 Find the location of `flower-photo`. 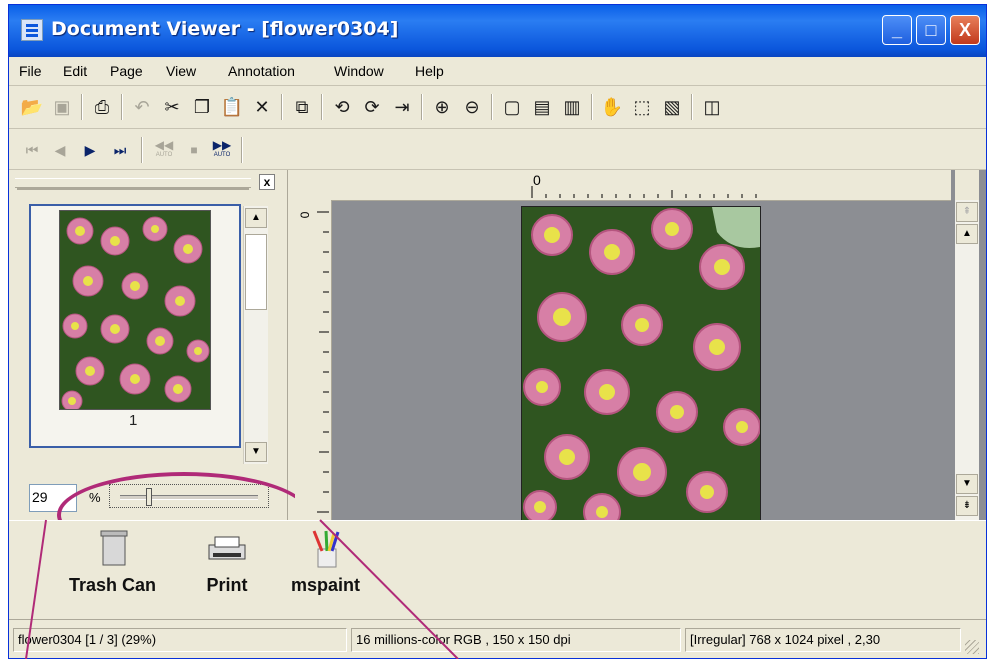

flower-photo is located at coordinates (641, 364).